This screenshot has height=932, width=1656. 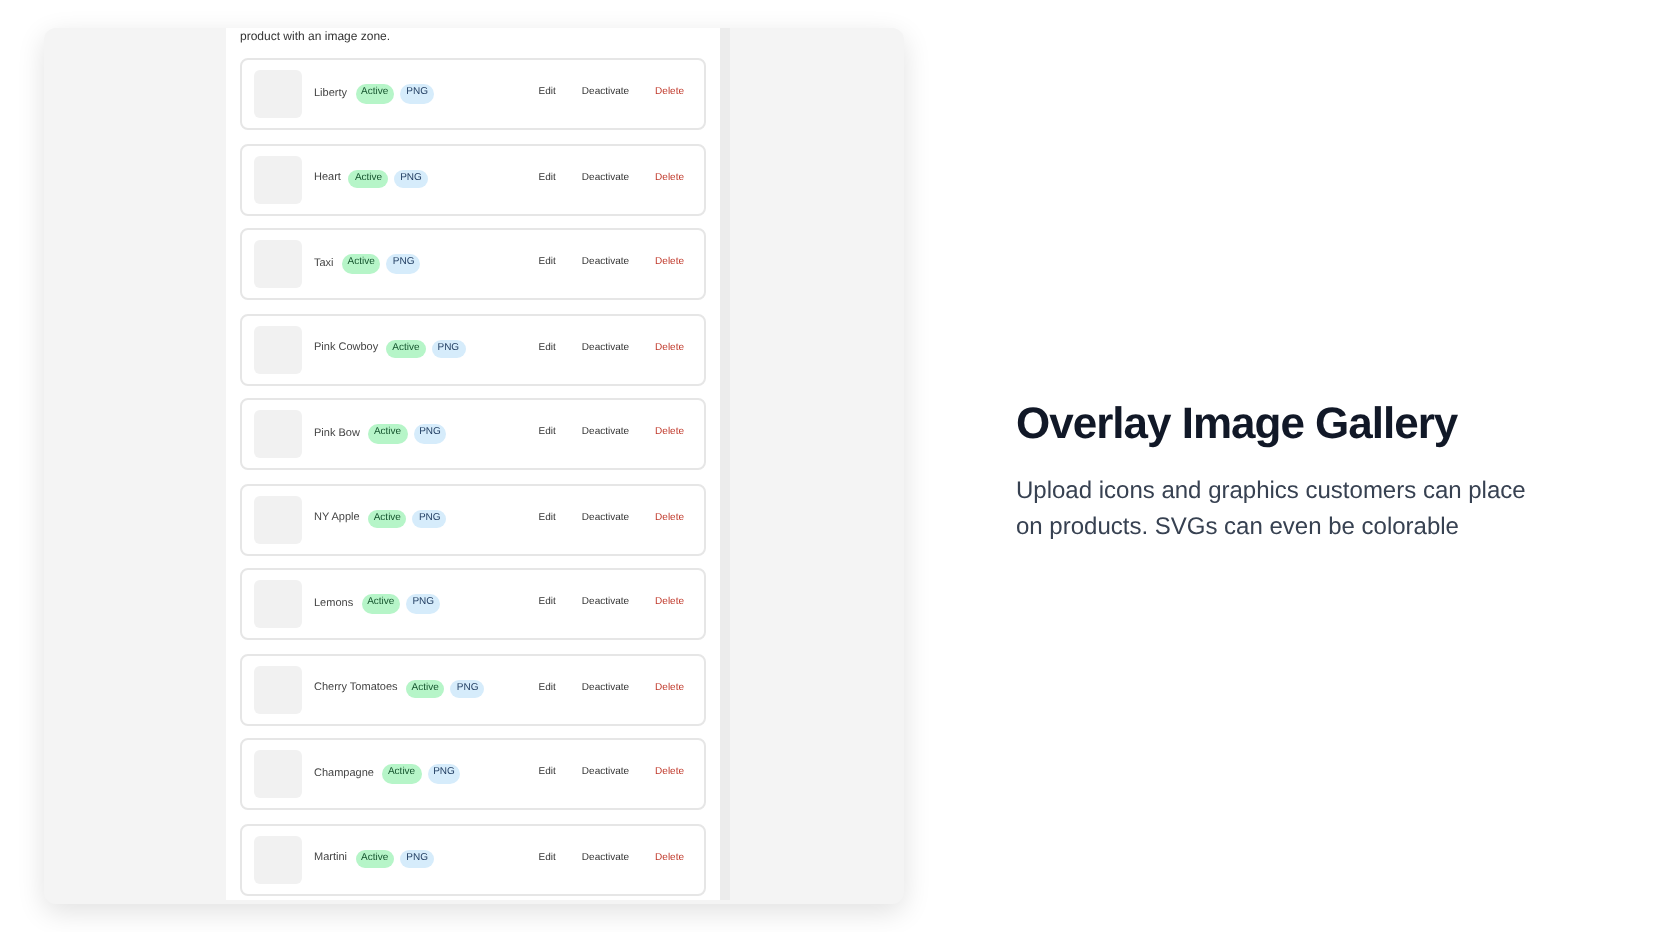 I want to click on feature-description: Upload icons and graphics customers can place on products. SVGs can even be colorable, so click(x=1272, y=508).